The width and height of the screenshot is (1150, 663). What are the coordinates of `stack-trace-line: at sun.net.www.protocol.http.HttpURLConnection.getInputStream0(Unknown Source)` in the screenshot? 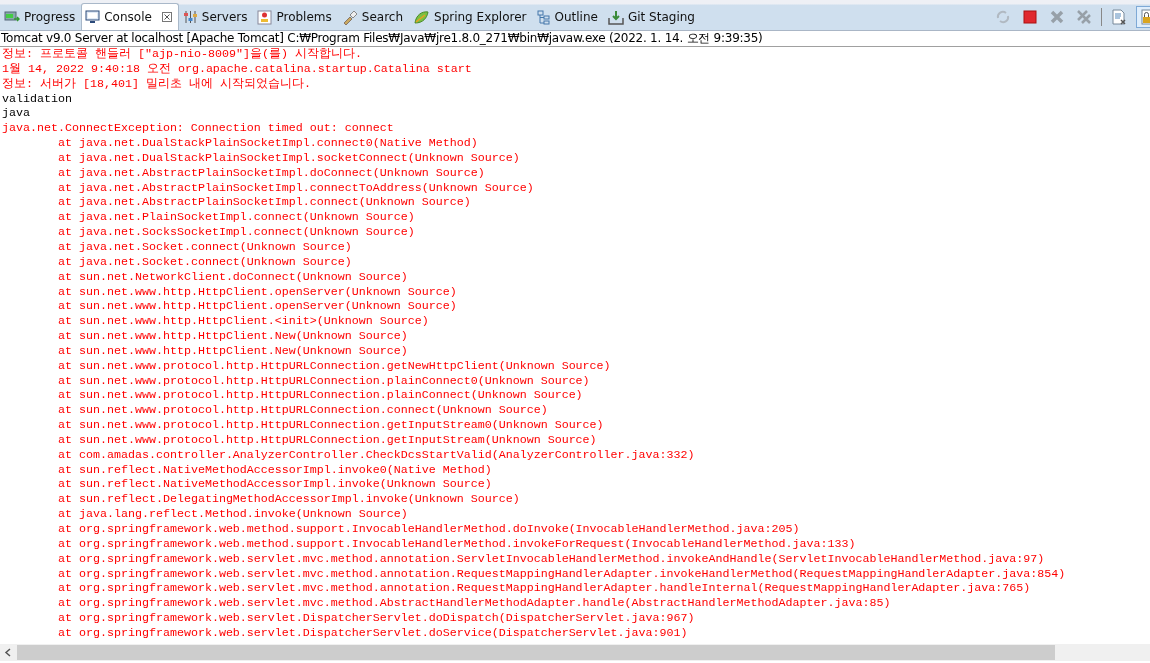 It's located at (331, 425).